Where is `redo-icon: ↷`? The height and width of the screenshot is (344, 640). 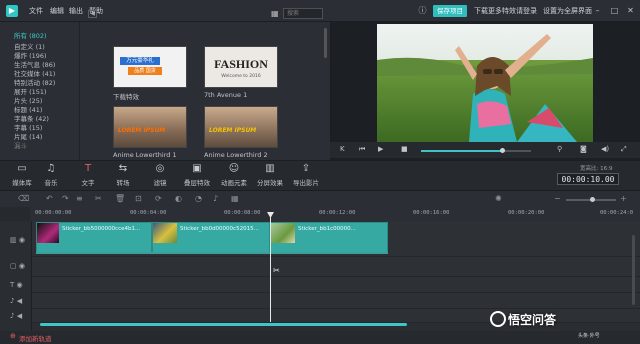 redo-icon: ↷ is located at coordinates (65, 198).